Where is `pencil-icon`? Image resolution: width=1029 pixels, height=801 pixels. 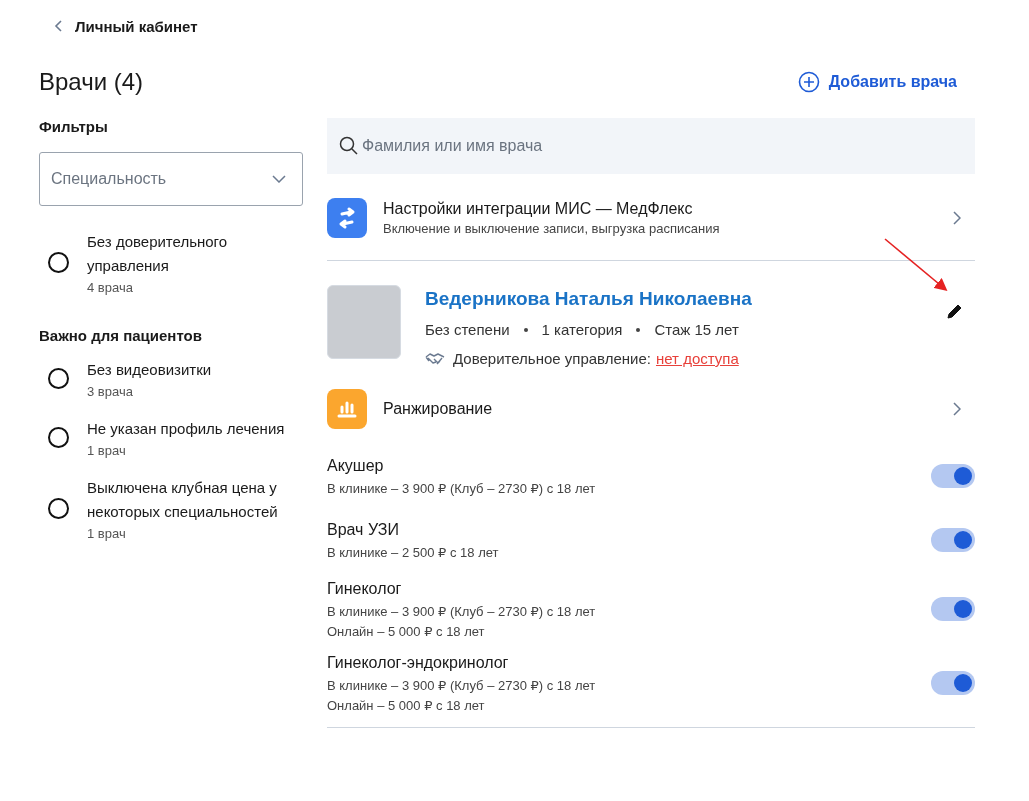 pencil-icon is located at coordinates (954, 310).